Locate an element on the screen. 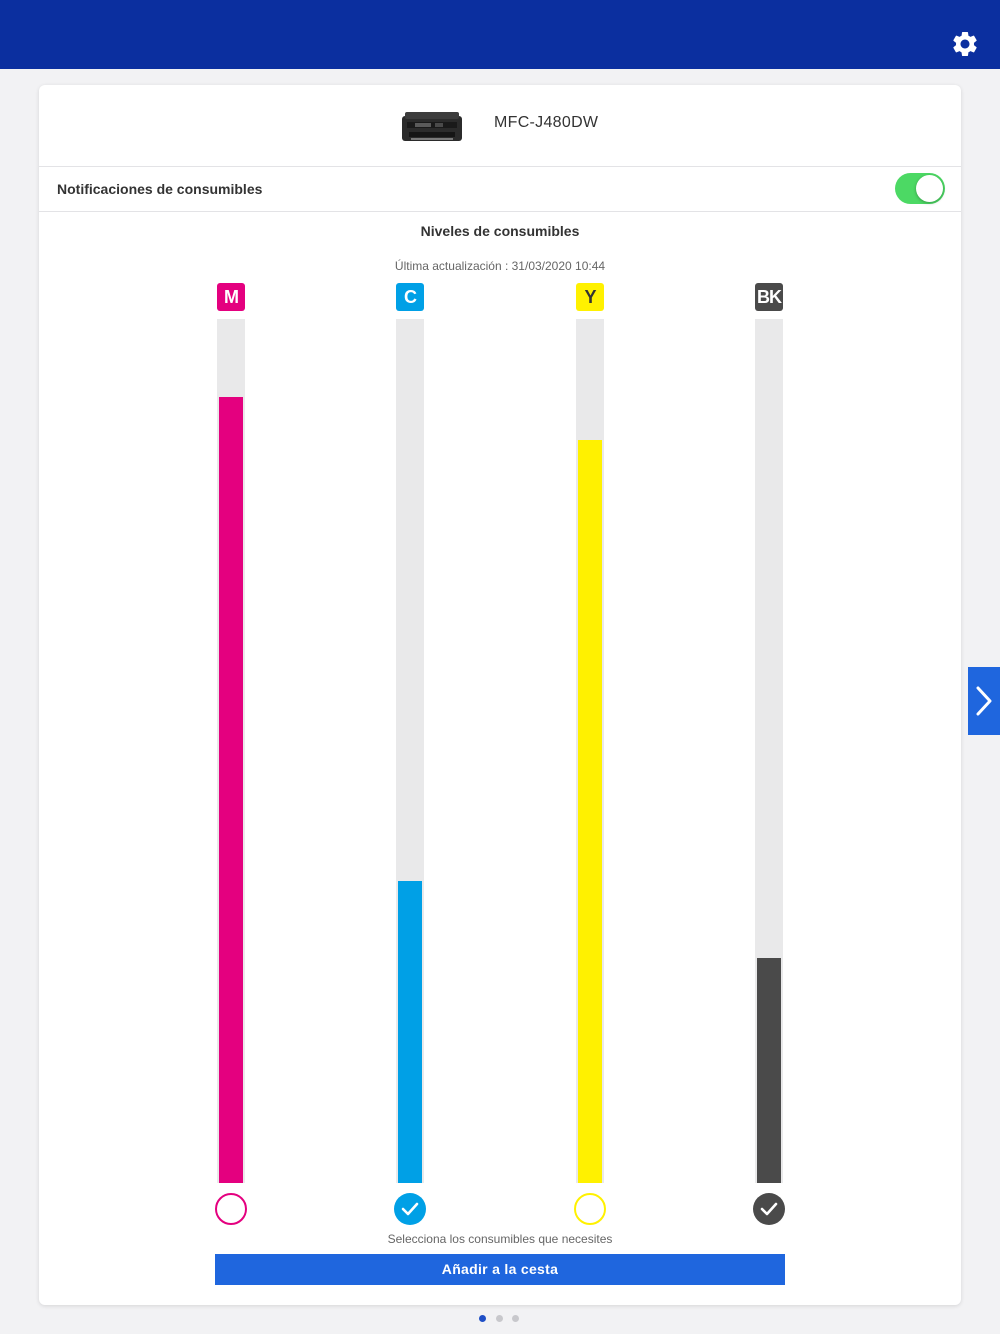  ink-level-track-magenta is located at coordinates (231, 751).